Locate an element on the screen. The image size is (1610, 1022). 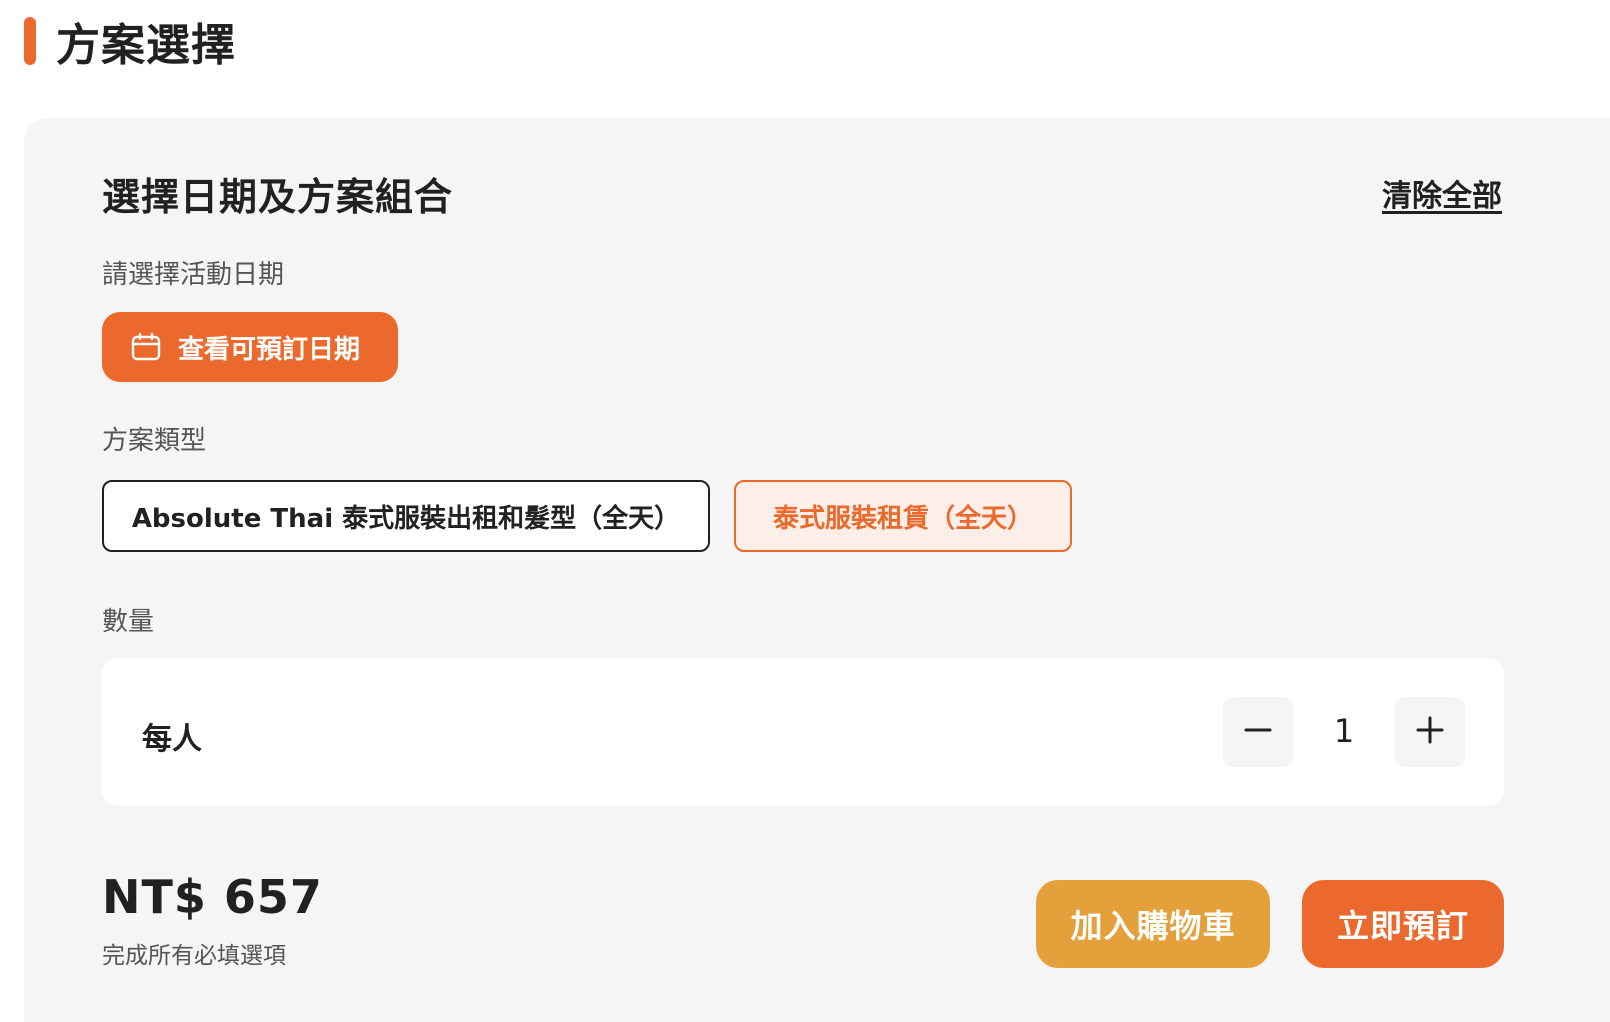
calendar-icon is located at coordinates (146, 347).